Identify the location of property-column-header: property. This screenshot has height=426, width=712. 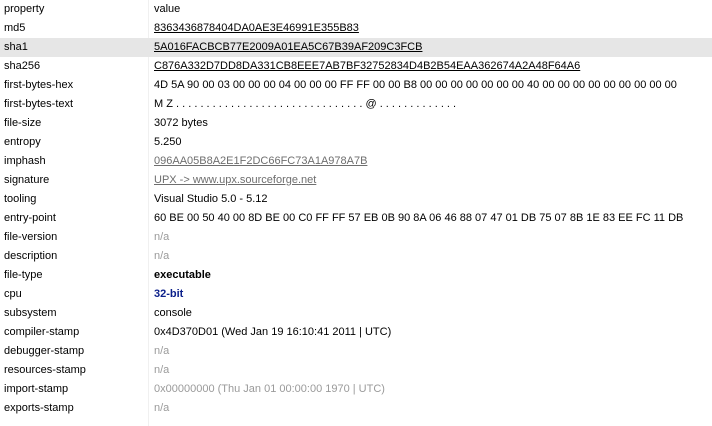
(24, 9).